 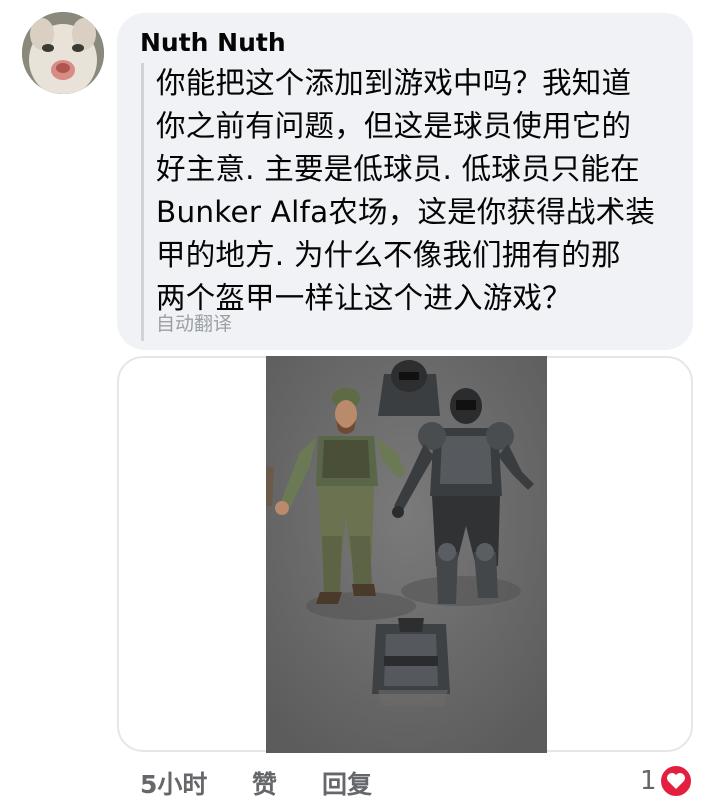 What do you see at coordinates (264, 783) in the screenshot?
I see `like-button: 赞` at bounding box center [264, 783].